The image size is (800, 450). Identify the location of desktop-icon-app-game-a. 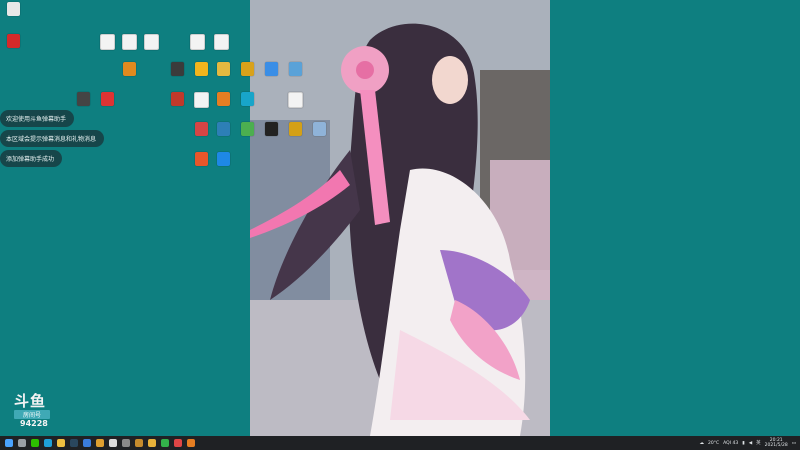
(177, 73).